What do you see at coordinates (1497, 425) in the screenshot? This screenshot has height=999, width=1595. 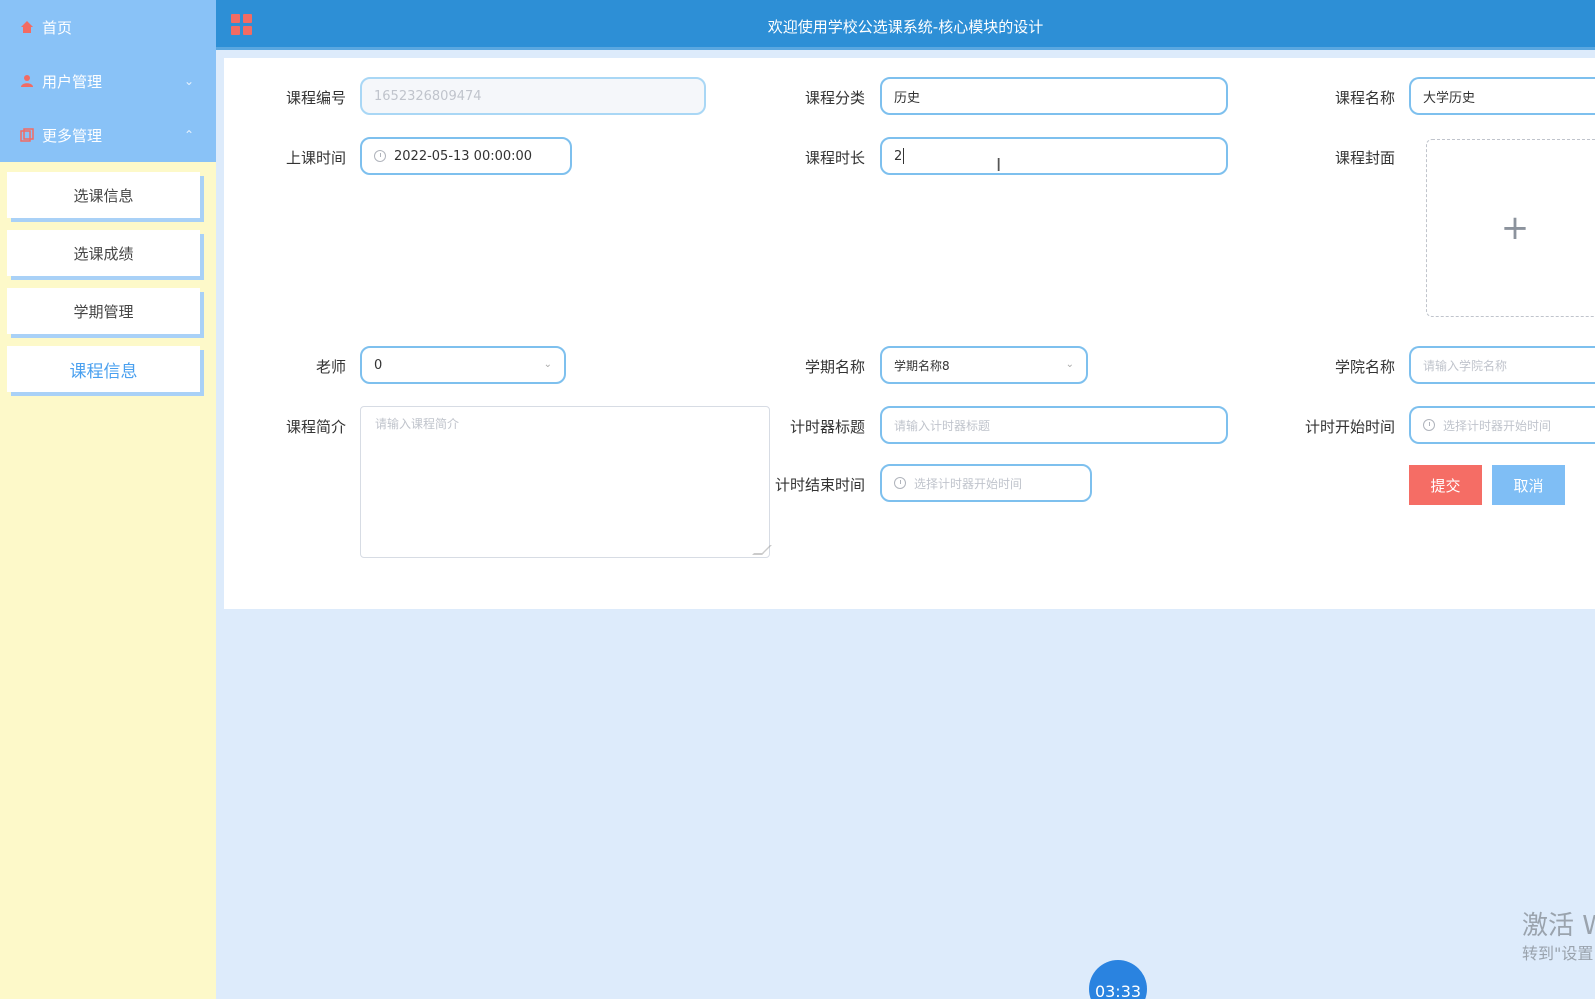 I see `timer-start-placeholder: 选择计时器开始时间` at bounding box center [1497, 425].